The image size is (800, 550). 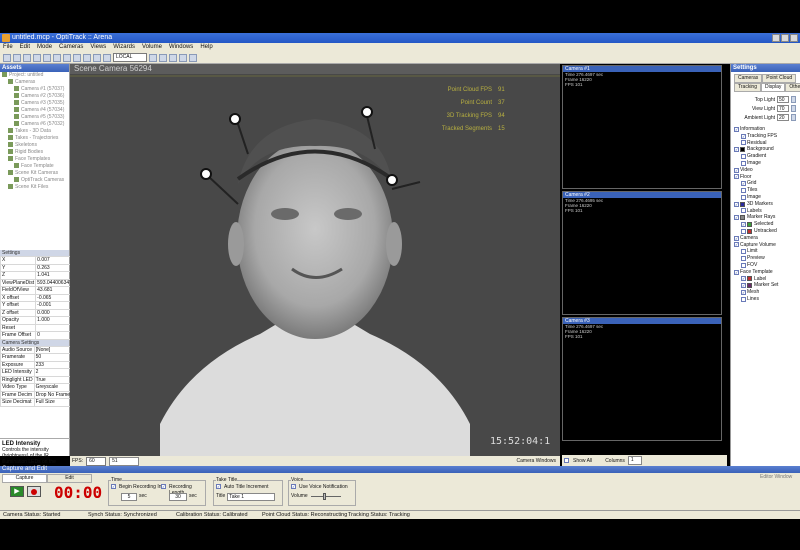 What do you see at coordinates (54, 349) in the screenshot?
I see `property-value: [None]` at bounding box center [54, 349].